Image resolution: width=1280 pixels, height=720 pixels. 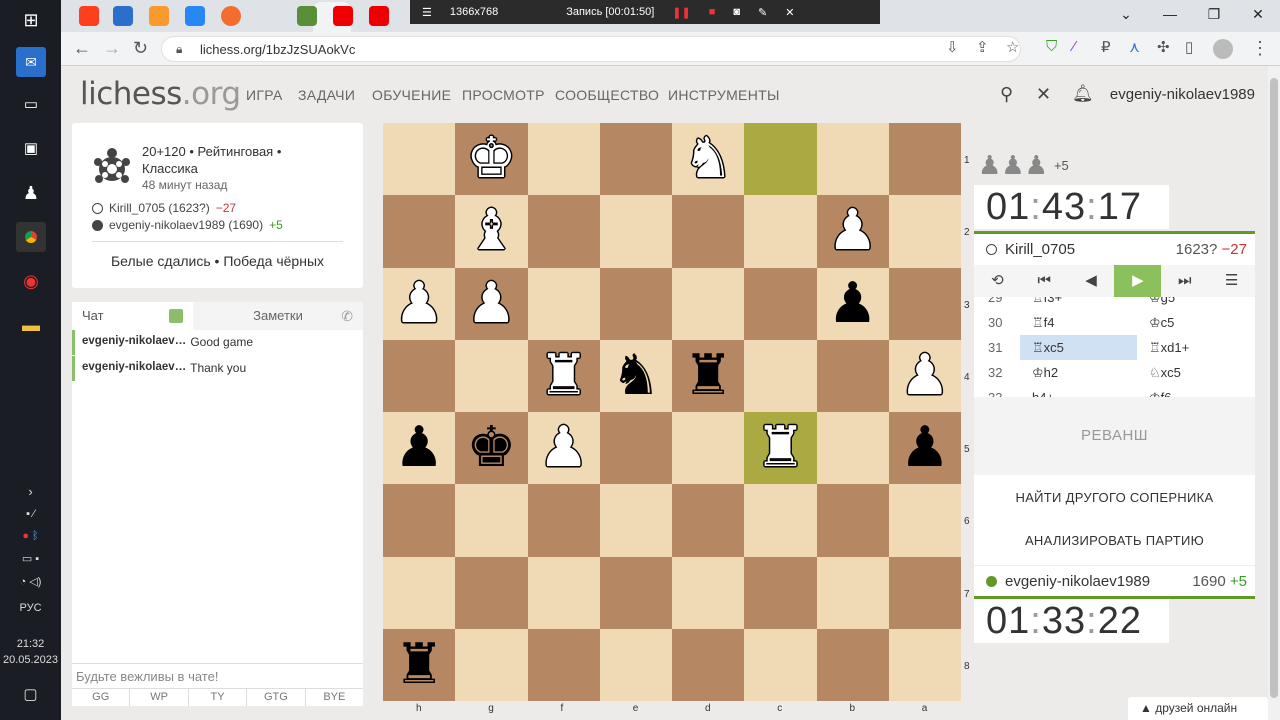 I want to click on recorder-camera-icon: ◙, so click(x=736, y=12).